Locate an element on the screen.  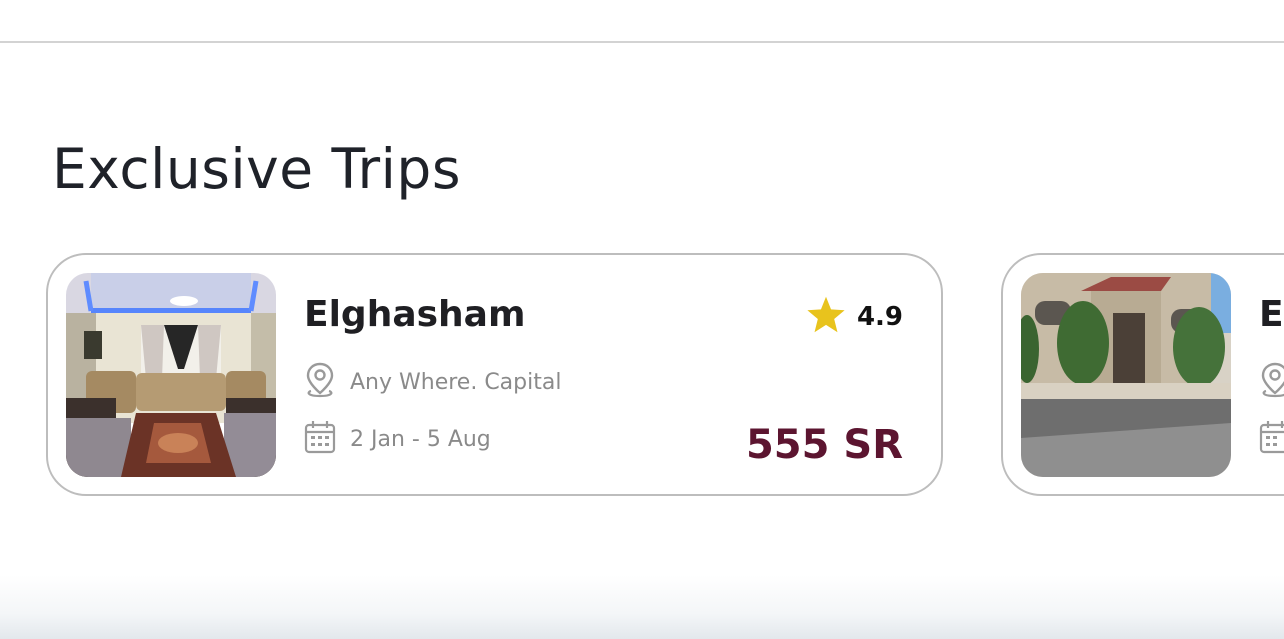
trip-card: E is located at coordinates (1142, 374).